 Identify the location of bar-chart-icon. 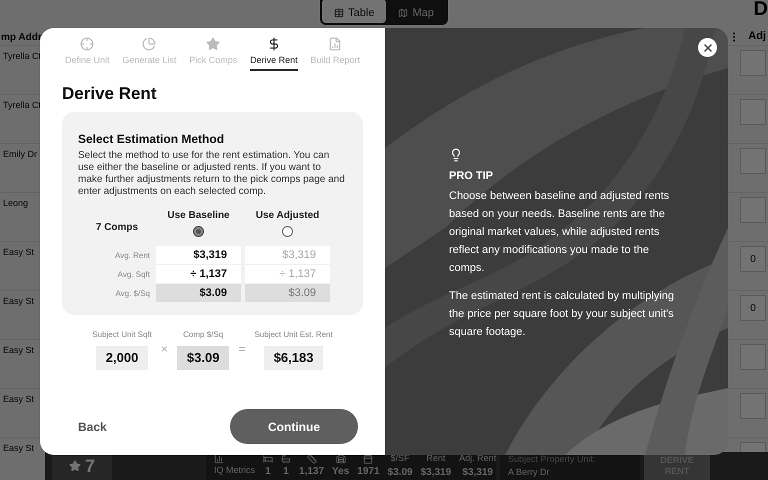
(219, 459).